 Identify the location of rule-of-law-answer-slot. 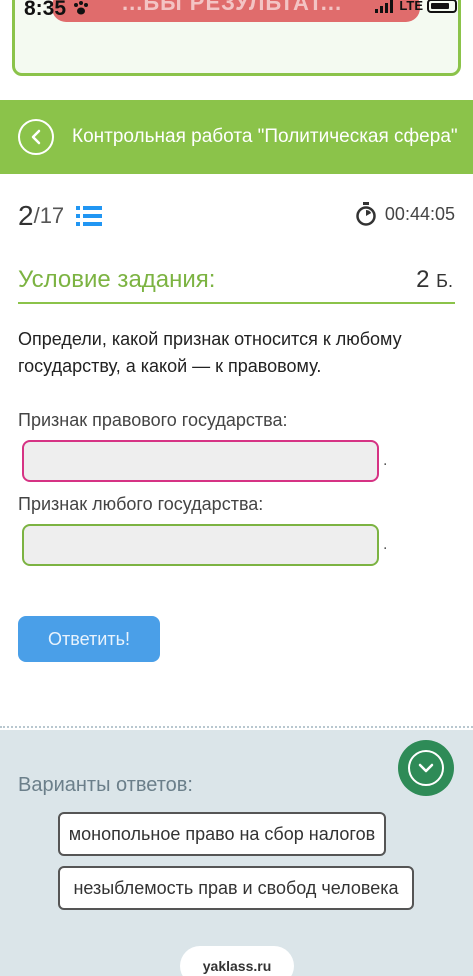
(200, 461).